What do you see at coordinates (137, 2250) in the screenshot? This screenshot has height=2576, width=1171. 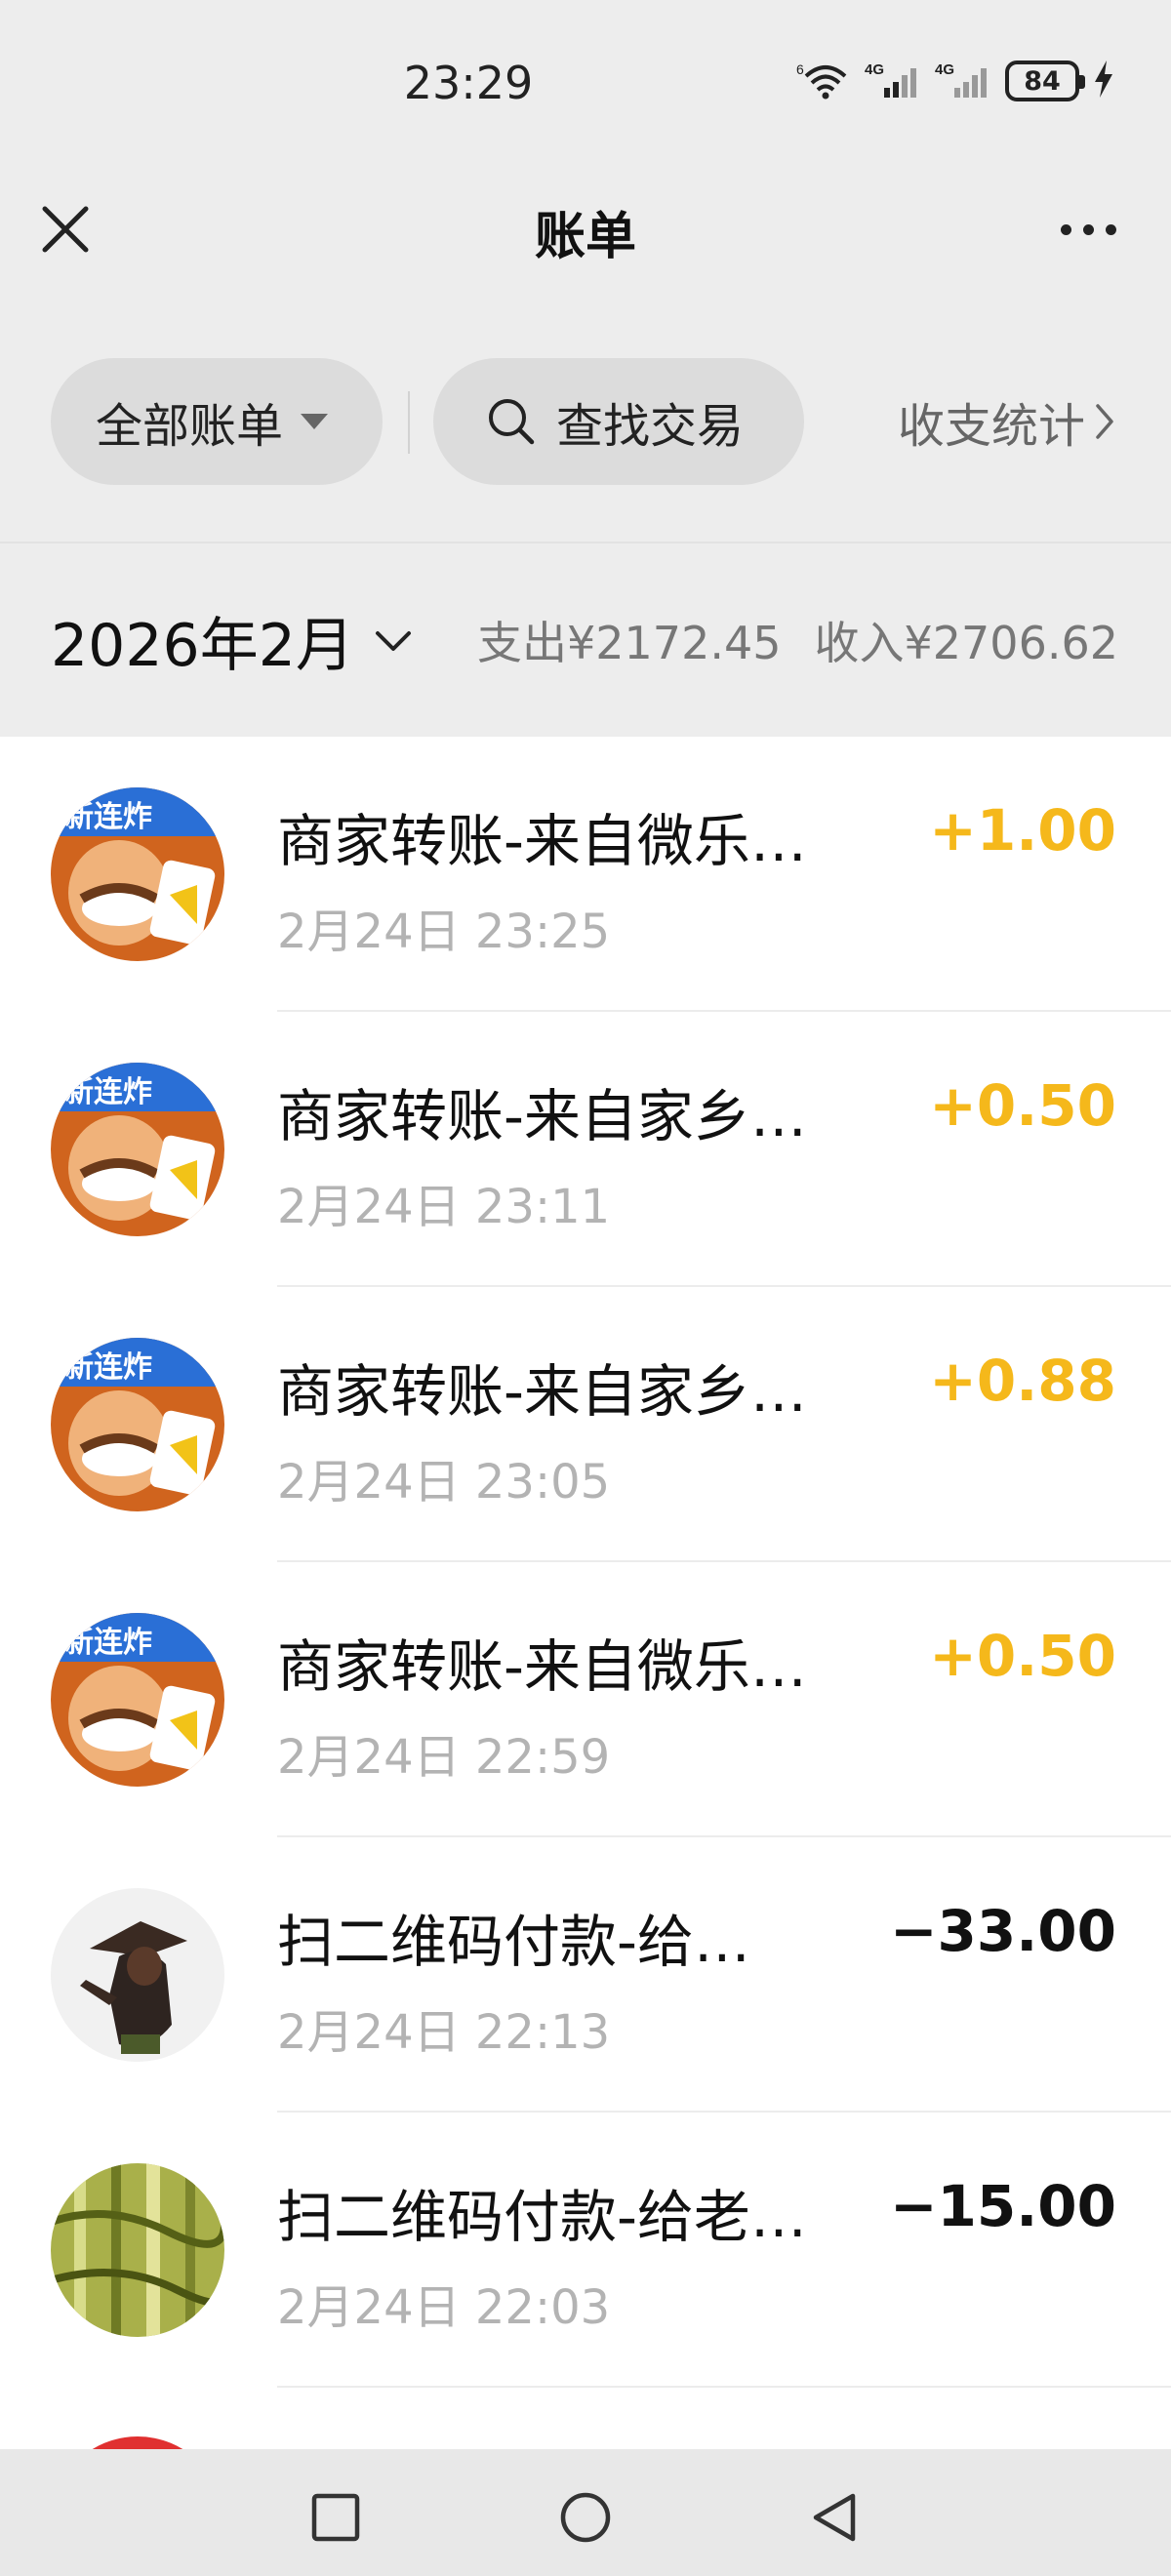 I see `bamboo-avatar` at bounding box center [137, 2250].